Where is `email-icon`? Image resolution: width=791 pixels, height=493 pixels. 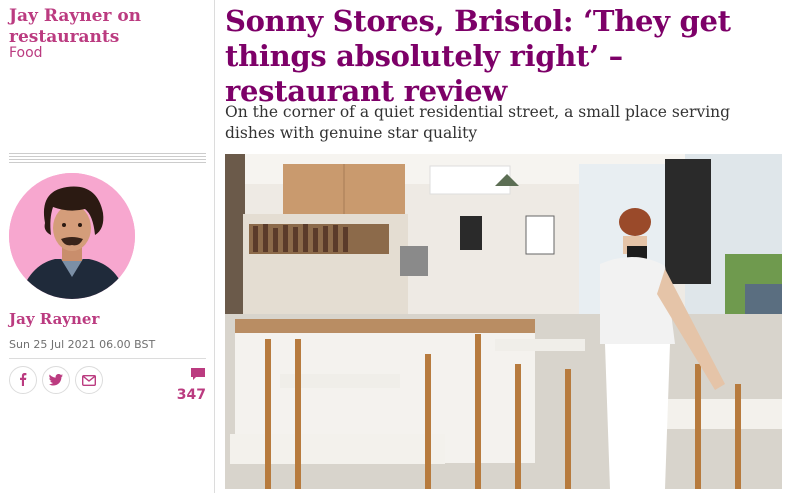 email-icon is located at coordinates (89, 380).